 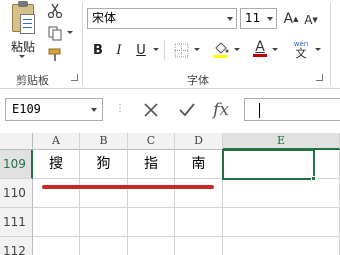 I want to click on cell-d109: 南, so click(x=199, y=164).